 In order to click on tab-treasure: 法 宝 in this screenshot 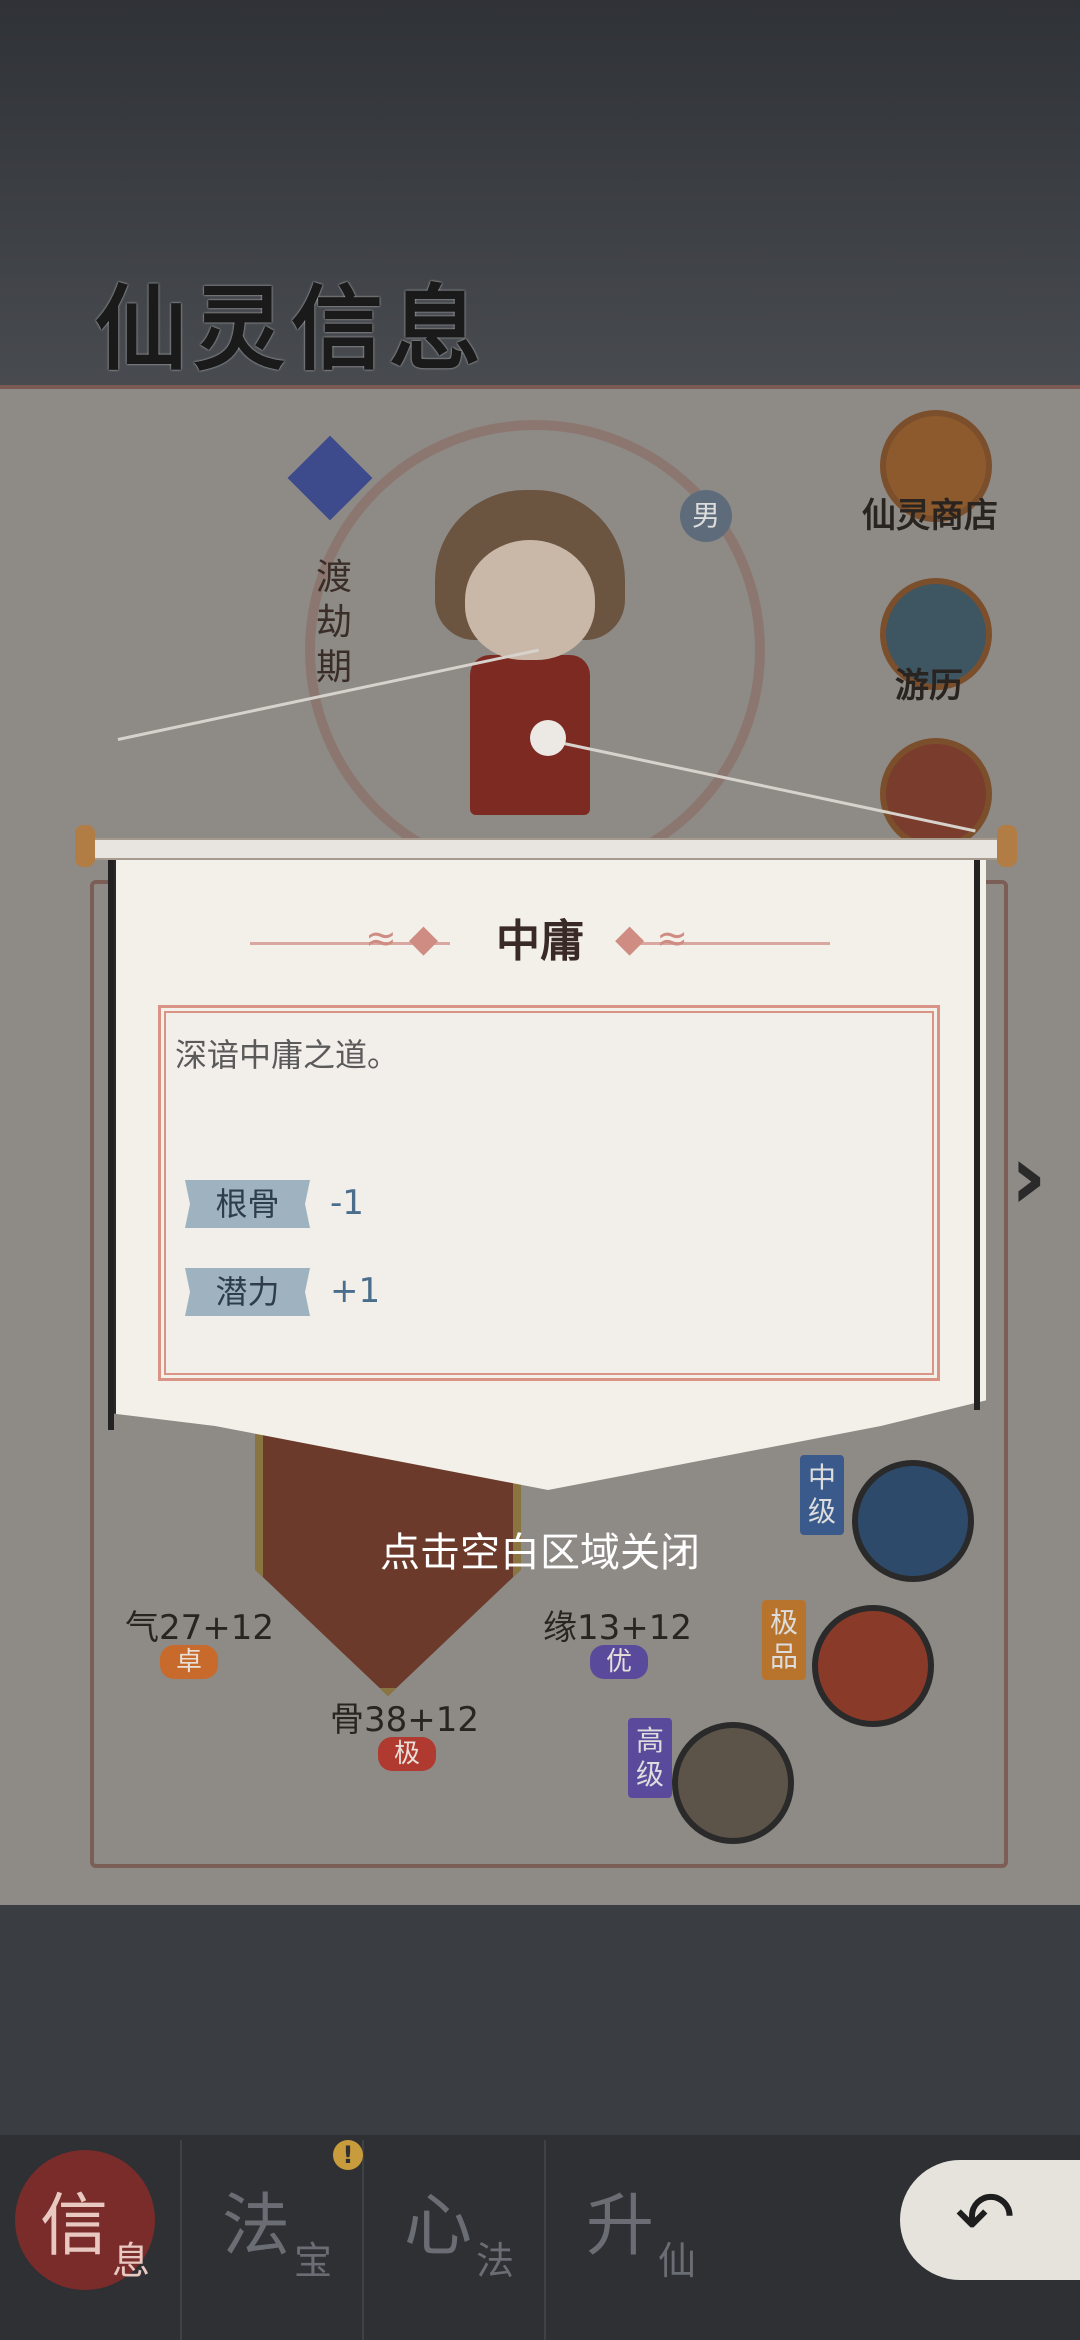, I will do `click(273, 2240)`.